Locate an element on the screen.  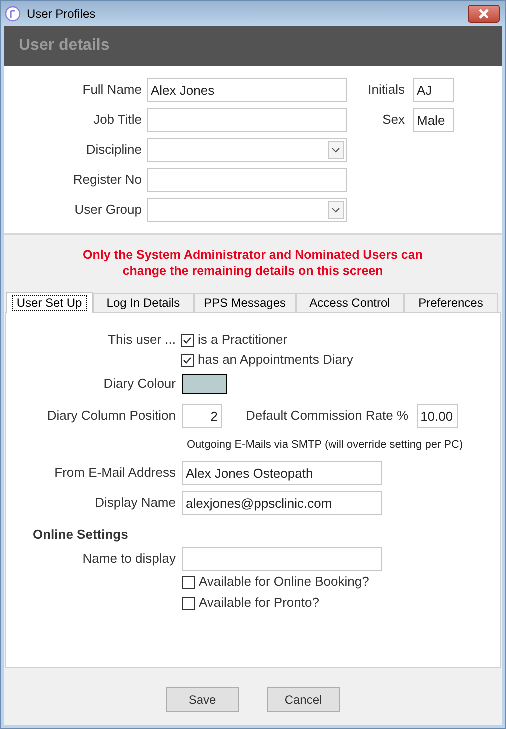
checkbox-label: is a Practitioner is located at coordinates (243, 340).